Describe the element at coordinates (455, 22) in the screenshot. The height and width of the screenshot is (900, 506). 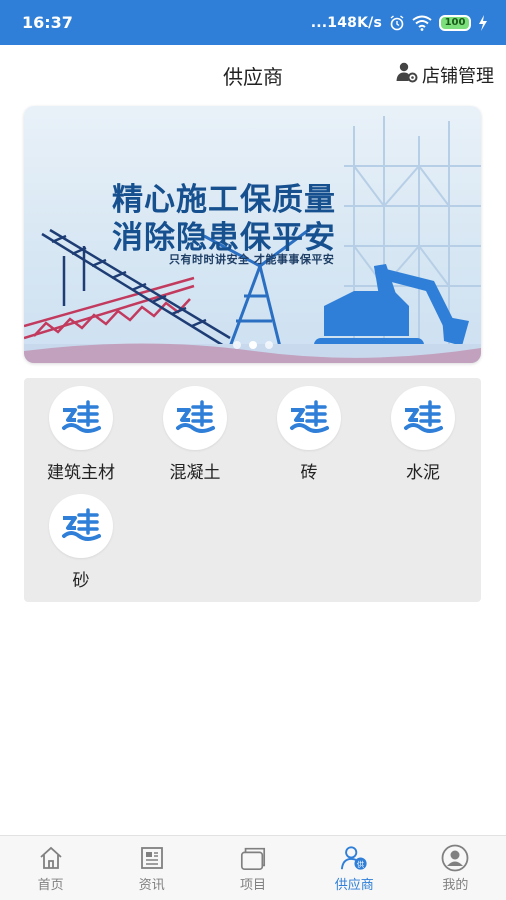
I see `battery-icon: 100` at that location.